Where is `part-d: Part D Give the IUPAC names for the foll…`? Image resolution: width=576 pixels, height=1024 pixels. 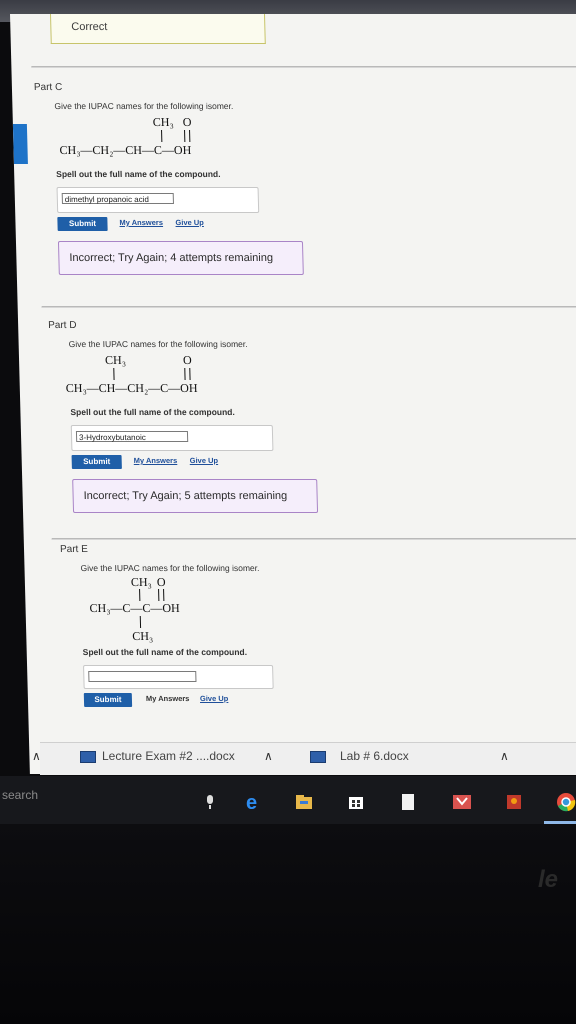 part-d: Part D Give the IUPAC names for the foll… is located at coordinates (183, 416).